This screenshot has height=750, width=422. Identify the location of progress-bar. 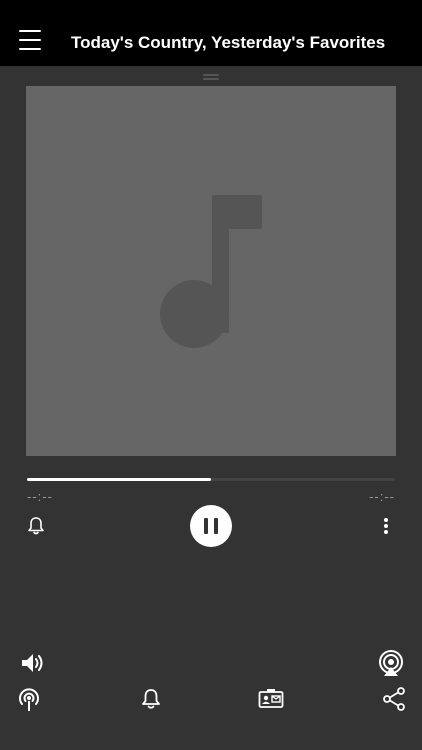
(211, 479).